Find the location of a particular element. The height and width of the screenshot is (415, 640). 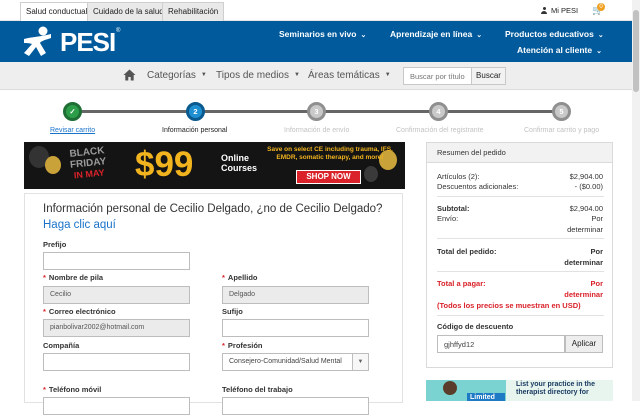

prefix-field is located at coordinates (116, 261).